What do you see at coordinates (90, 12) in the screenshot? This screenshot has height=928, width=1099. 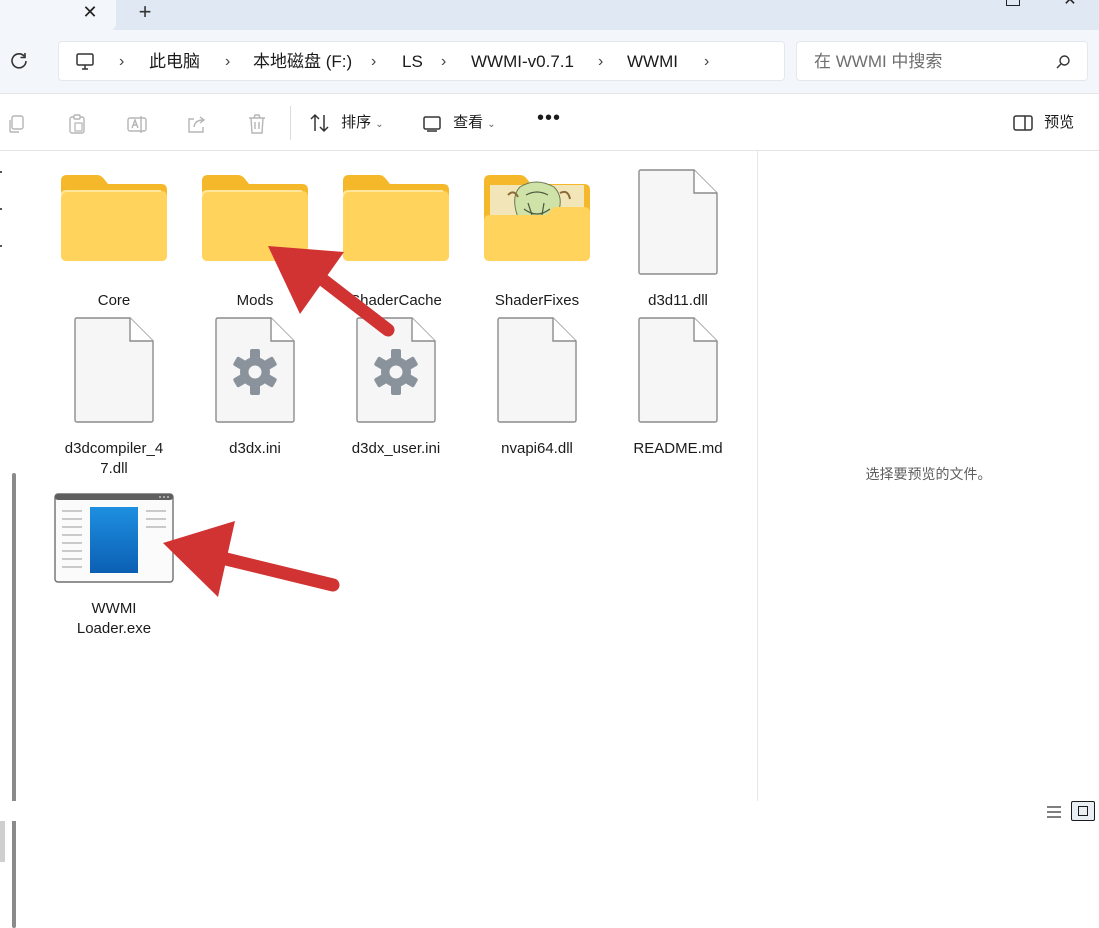 I see `tab-close-icon: ✕` at bounding box center [90, 12].